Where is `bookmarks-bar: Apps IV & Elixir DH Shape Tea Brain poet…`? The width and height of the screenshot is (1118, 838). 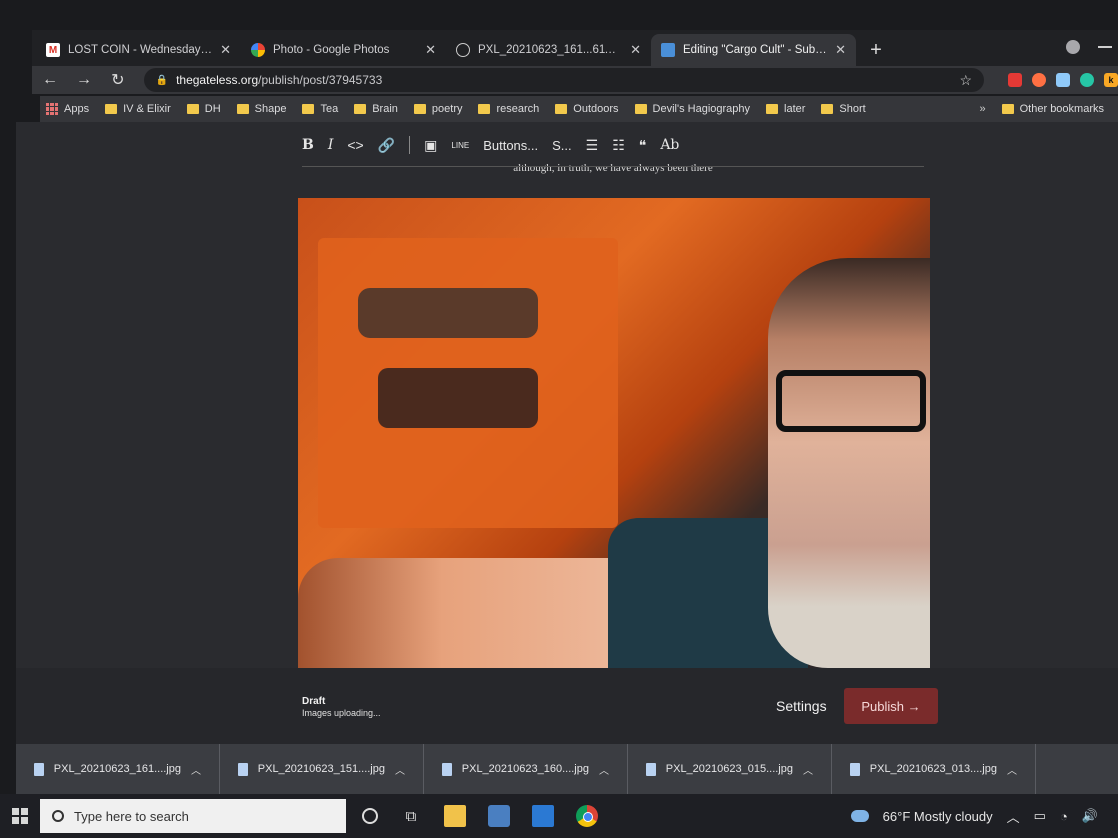 bookmarks-bar: Apps IV & Elixir DH Shape Tea Brain poet… is located at coordinates (579, 109).